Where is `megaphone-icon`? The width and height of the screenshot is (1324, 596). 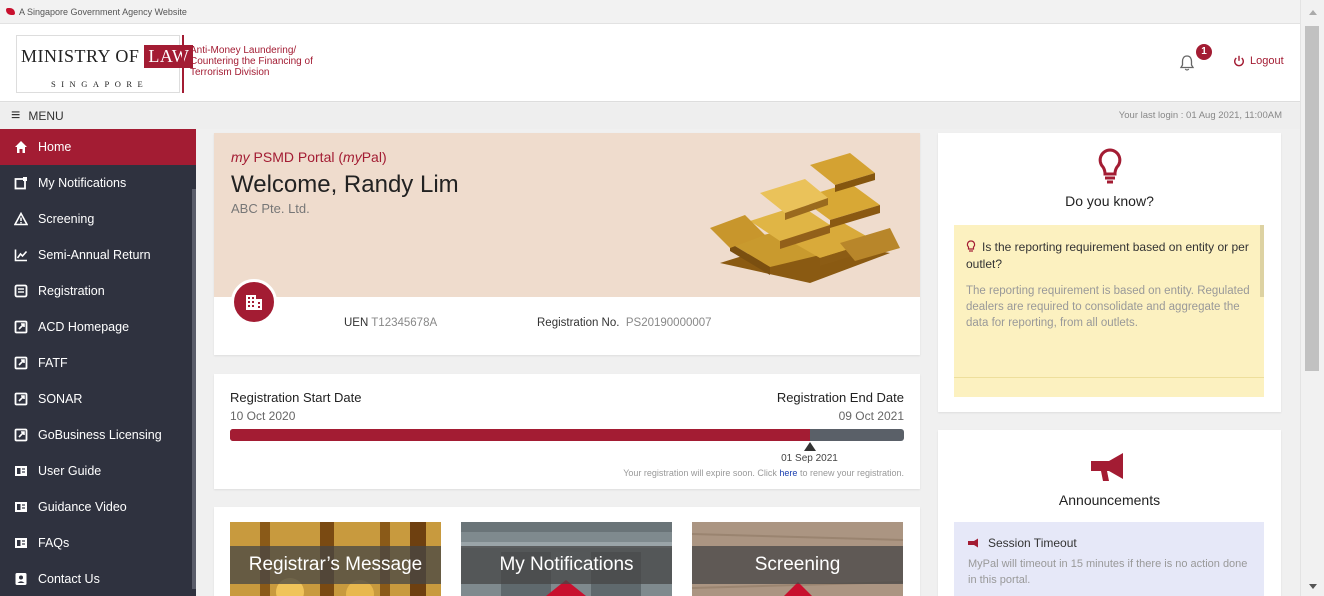 megaphone-icon is located at coordinates (1107, 467).